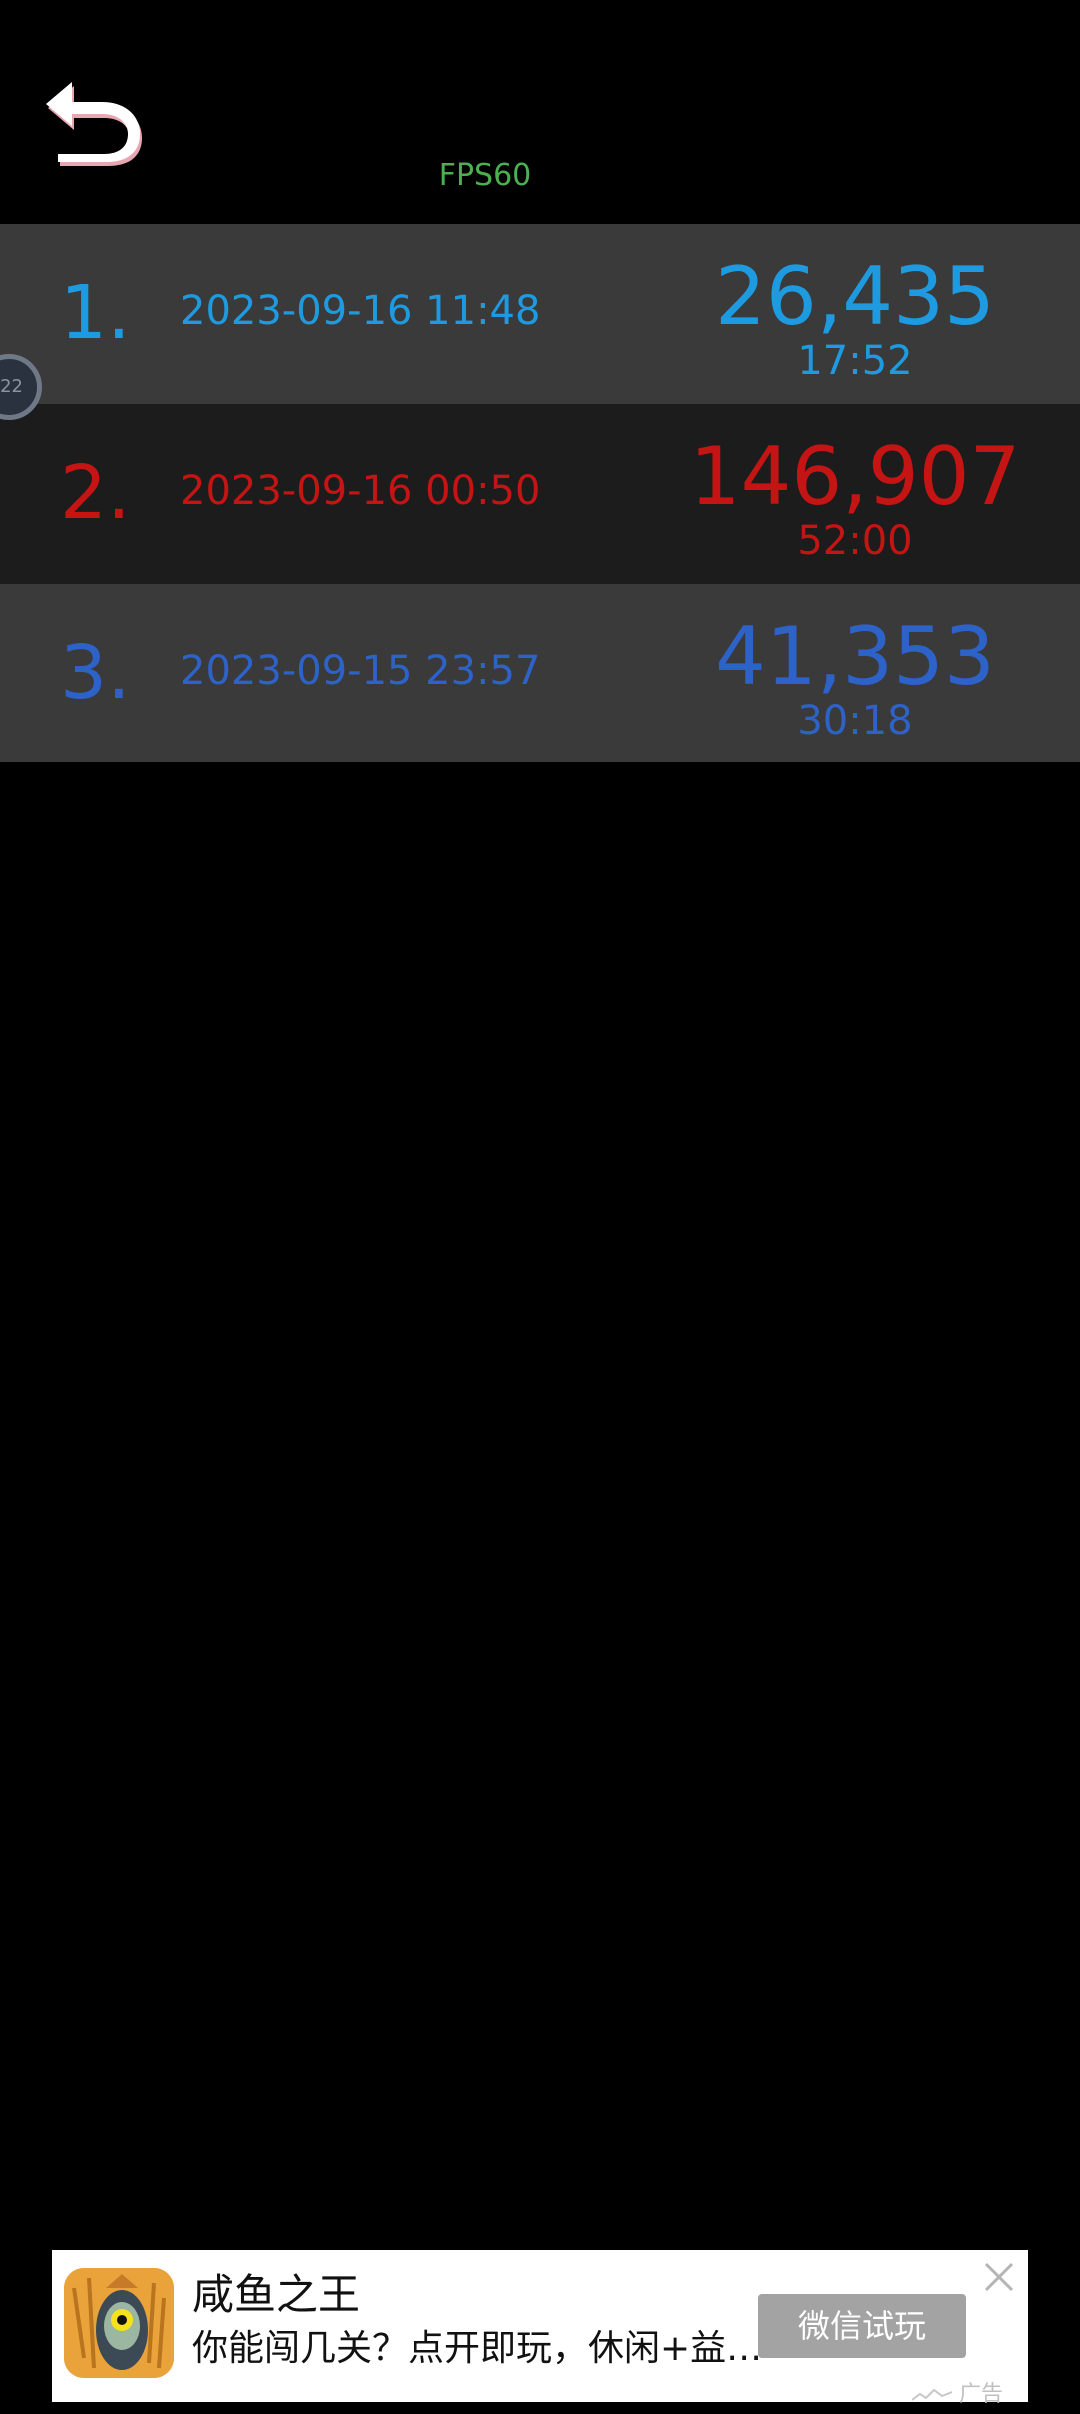 The image size is (1080, 2414). I want to click on play-time: 30:18, so click(855, 721).